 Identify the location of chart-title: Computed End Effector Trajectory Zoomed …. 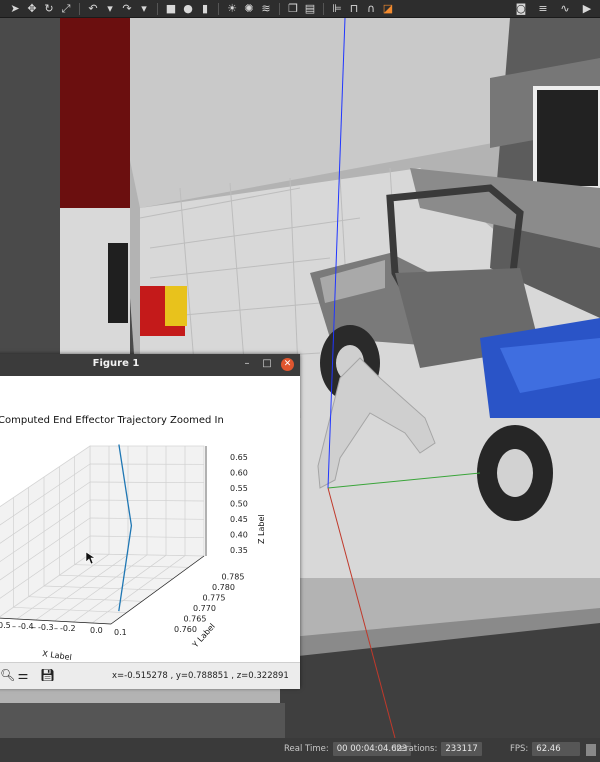
(112, 420).